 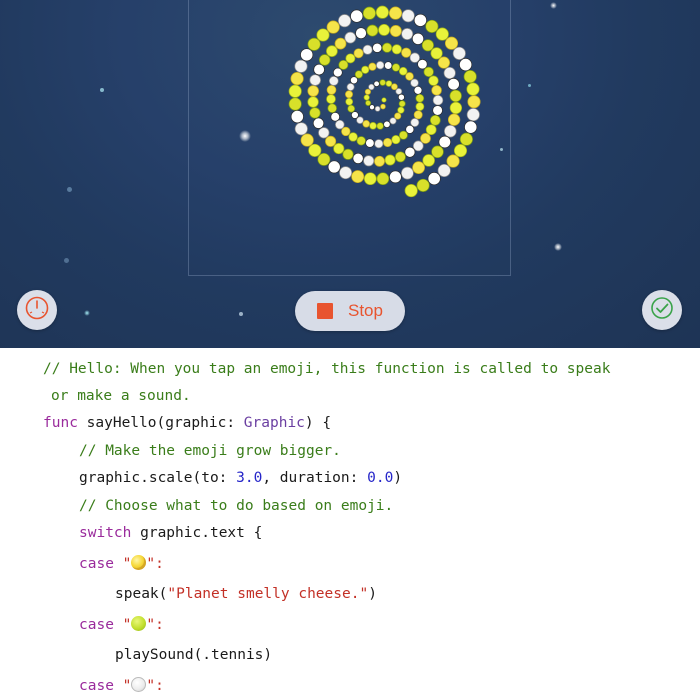 What do you see at coordinates (139, 562) in the screenshot?
I see `planet-emoji-icon` at bounding box center [139, 562].